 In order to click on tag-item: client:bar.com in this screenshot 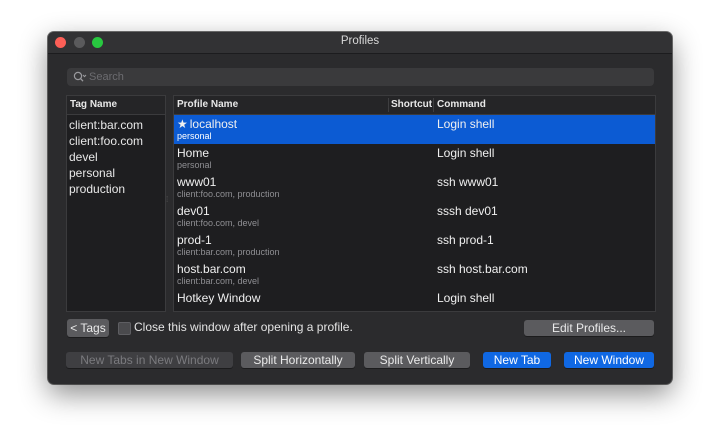, I will do `click(116, 125)`.